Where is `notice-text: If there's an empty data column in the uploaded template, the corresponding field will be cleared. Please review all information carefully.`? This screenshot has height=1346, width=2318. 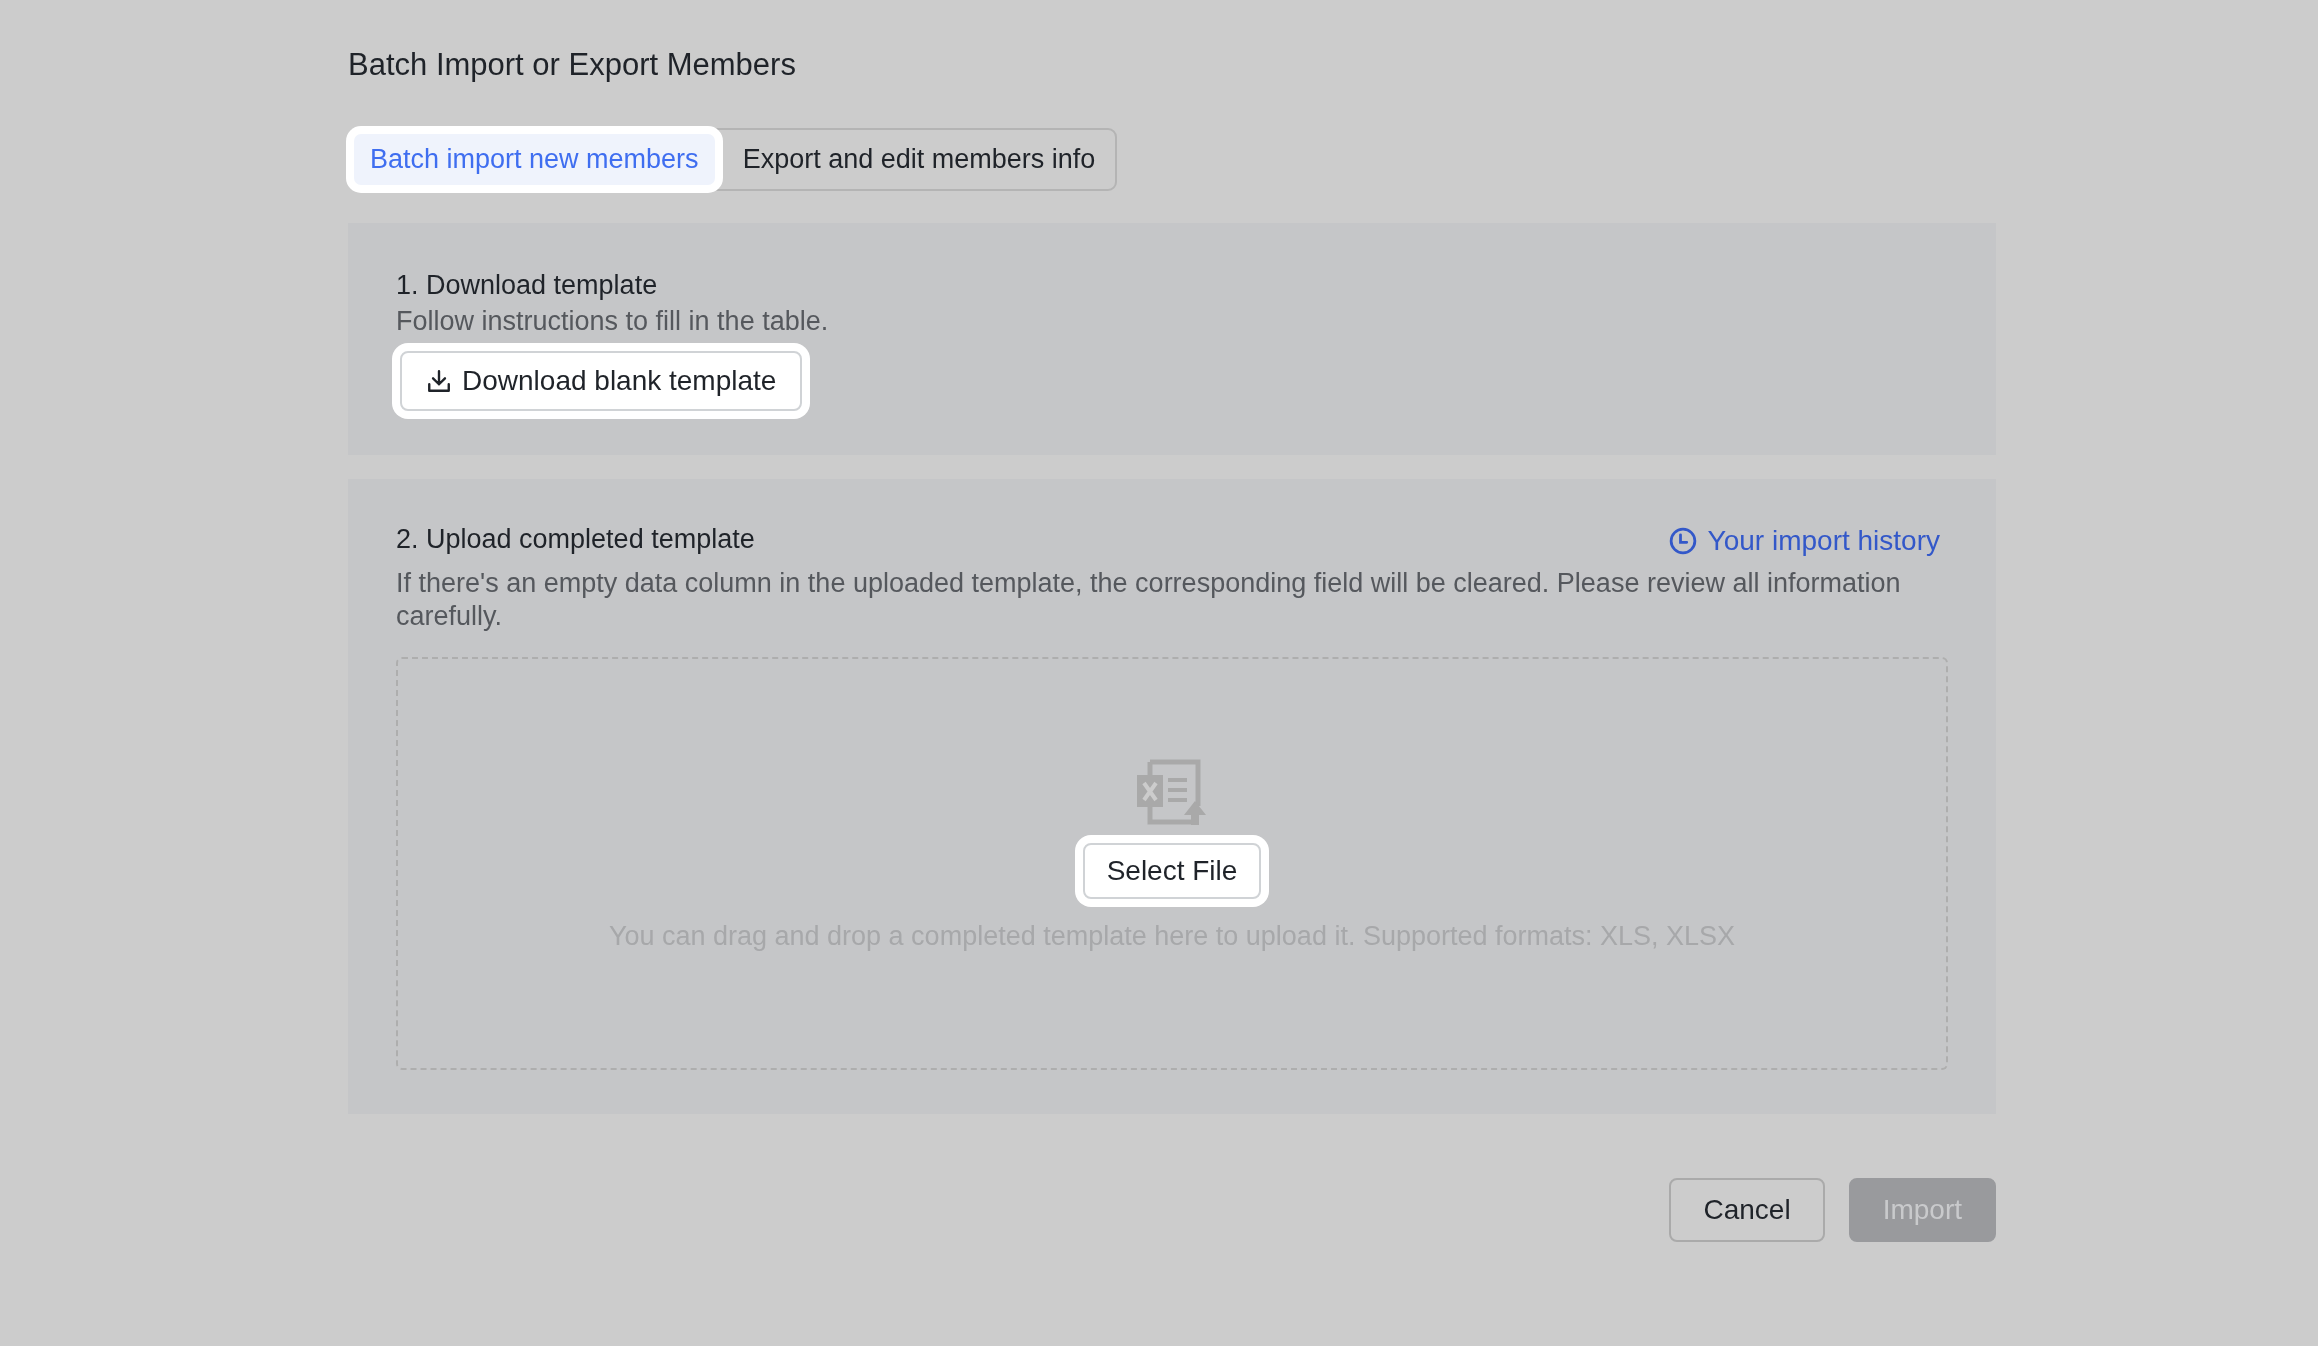
notice-text: If there's an empty data column in the uploaded template, the corresponding field will be cleared. Please review all information carefully. is located at coordinates (1149, 600).